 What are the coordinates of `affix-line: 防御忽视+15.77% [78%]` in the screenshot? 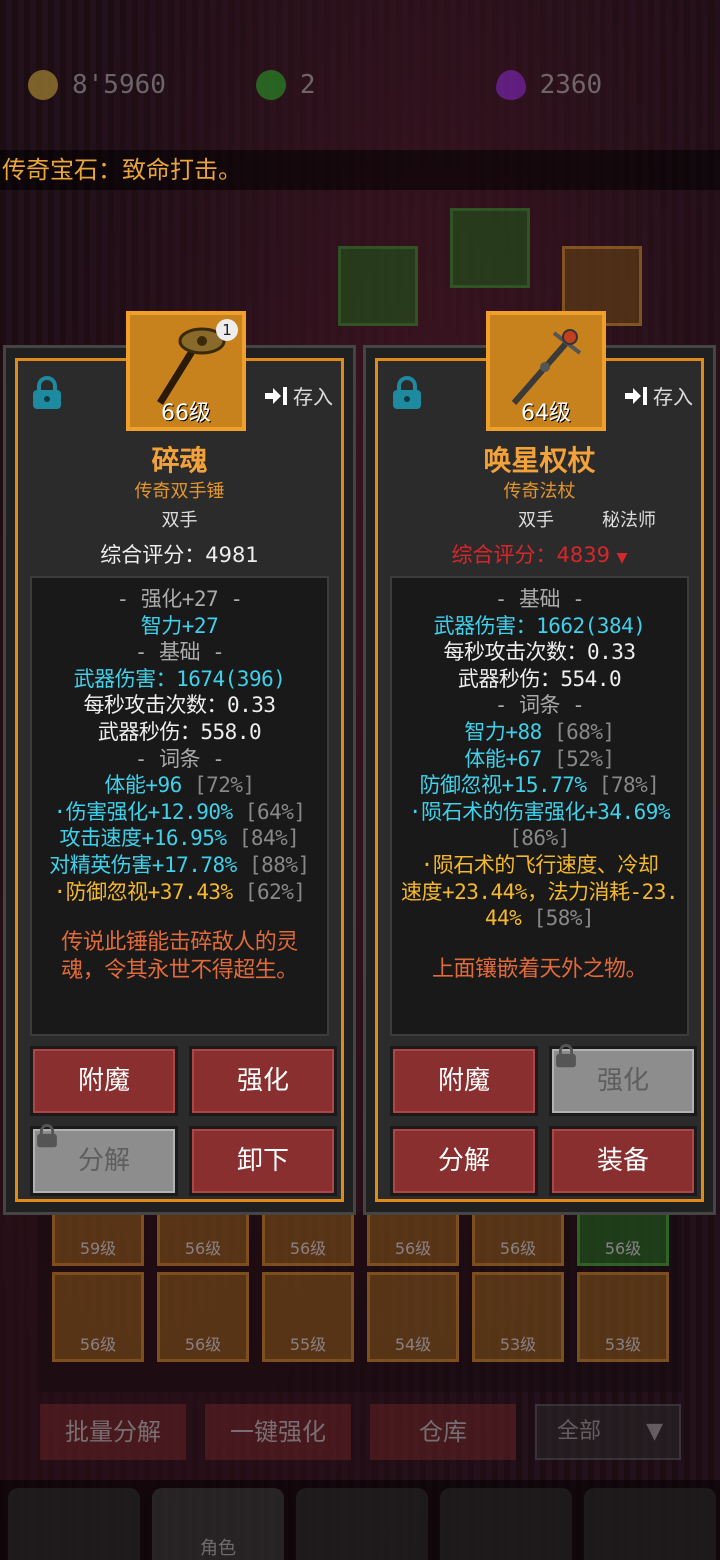 It's located at (539, 785).